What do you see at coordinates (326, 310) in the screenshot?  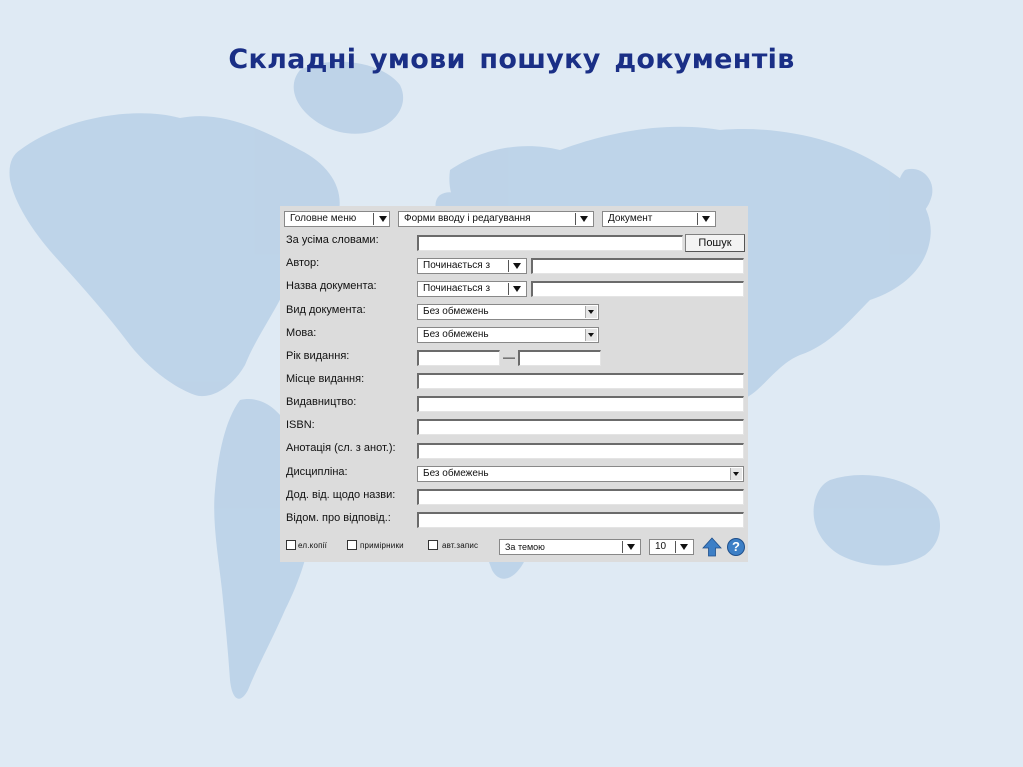 I see `doc-type-label: Вид документа:` at bounding box center [326, 310].